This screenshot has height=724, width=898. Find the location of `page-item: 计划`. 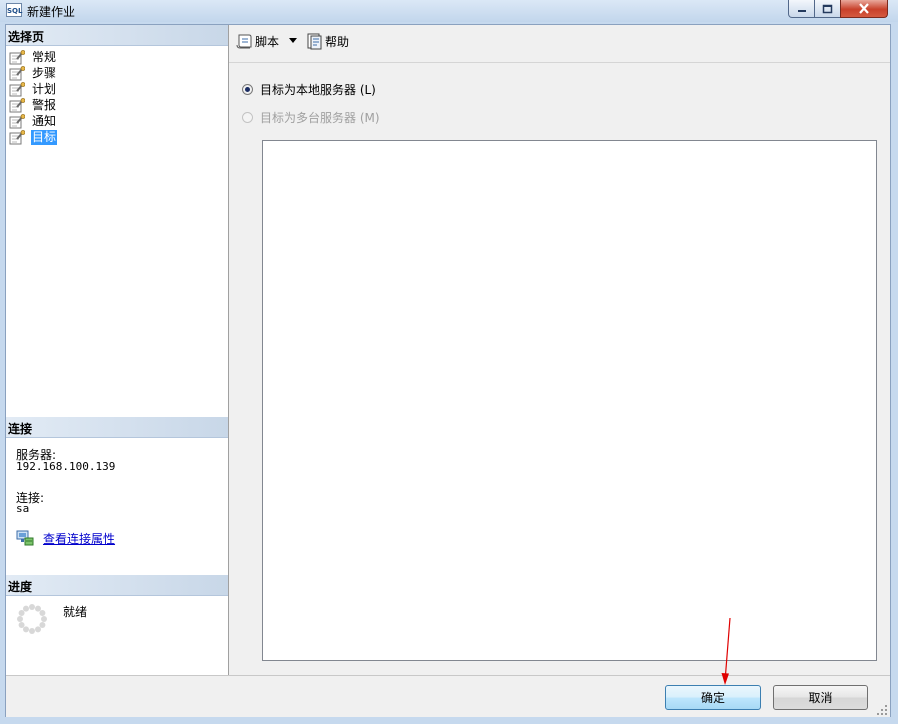

page-item: 计划 is located at coordinates (33, 89).